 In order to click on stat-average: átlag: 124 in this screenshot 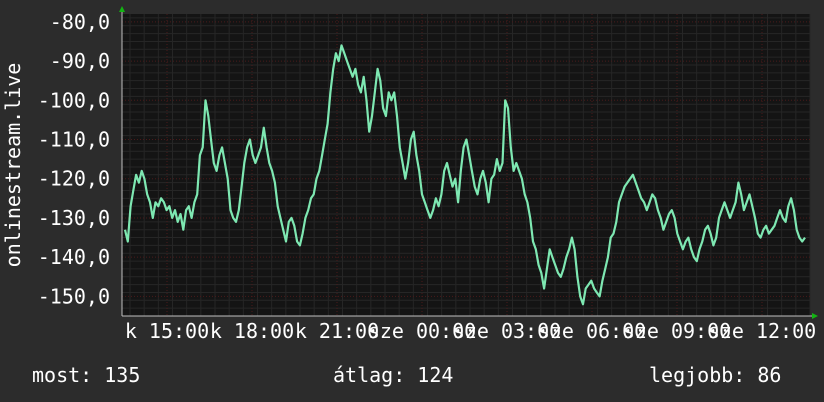, I will do `click(393, 375)`.